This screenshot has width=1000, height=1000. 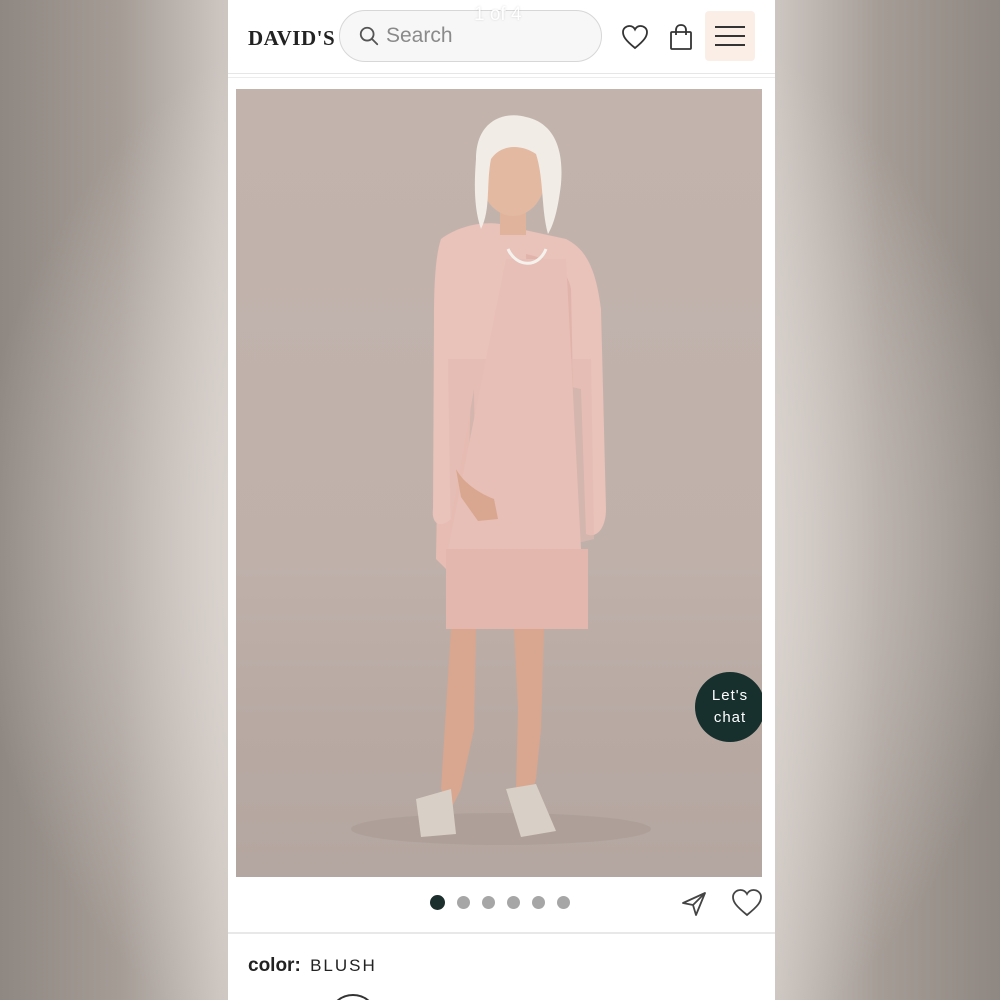 I want to click on heart-outline-icon, so click(x=747, y=903).